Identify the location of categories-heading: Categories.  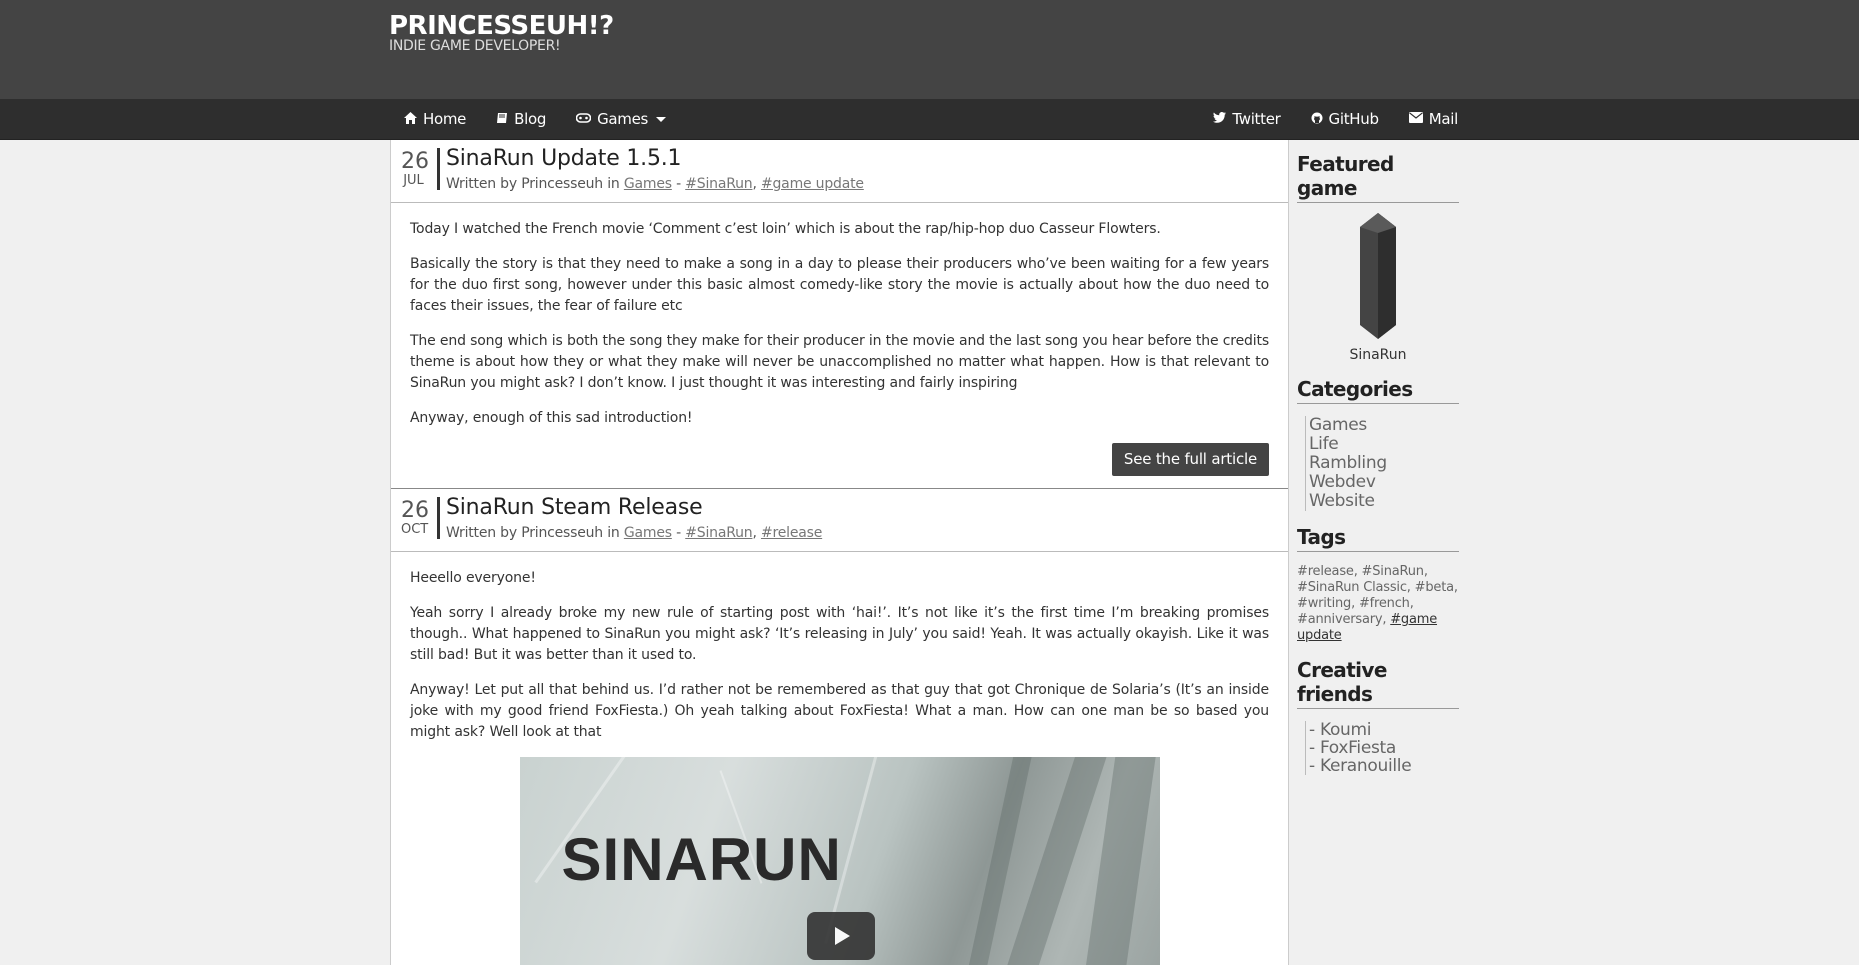
(1378, 390).